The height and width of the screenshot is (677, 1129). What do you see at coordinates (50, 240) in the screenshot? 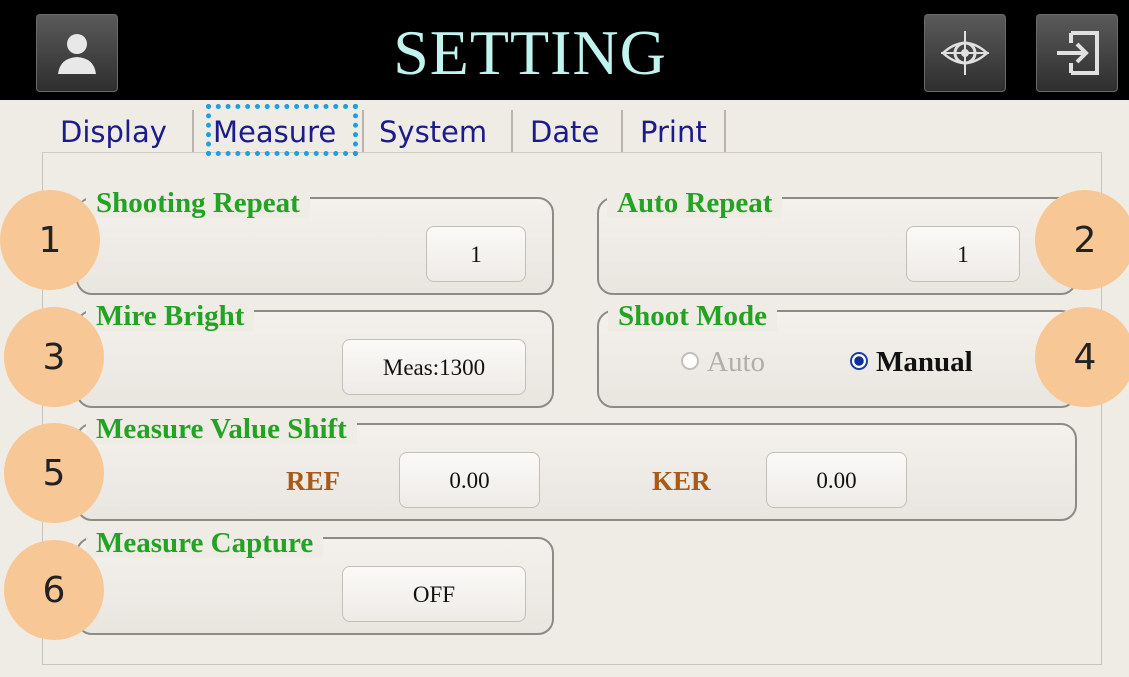
I see `callout-1: 1` at bounding box center [50, 240].